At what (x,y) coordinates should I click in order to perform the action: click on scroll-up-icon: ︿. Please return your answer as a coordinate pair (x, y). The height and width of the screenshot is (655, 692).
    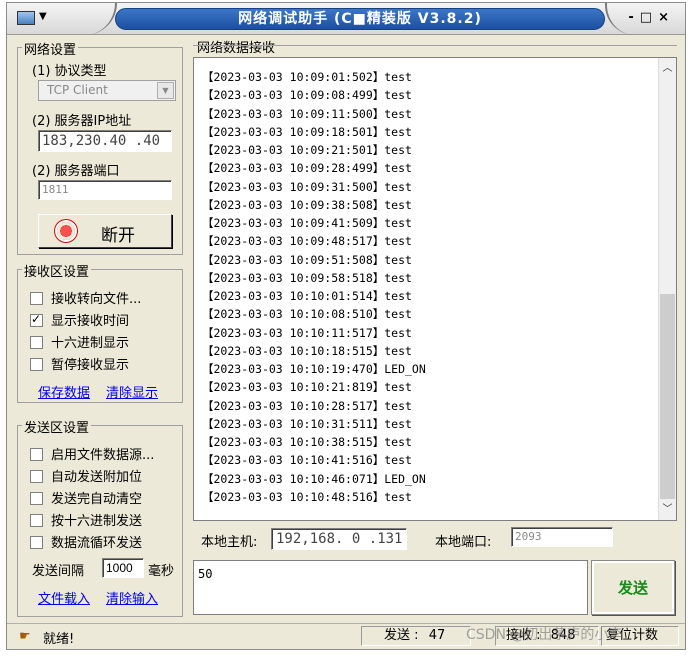
    Looking at the image, I should click on (667, 68).